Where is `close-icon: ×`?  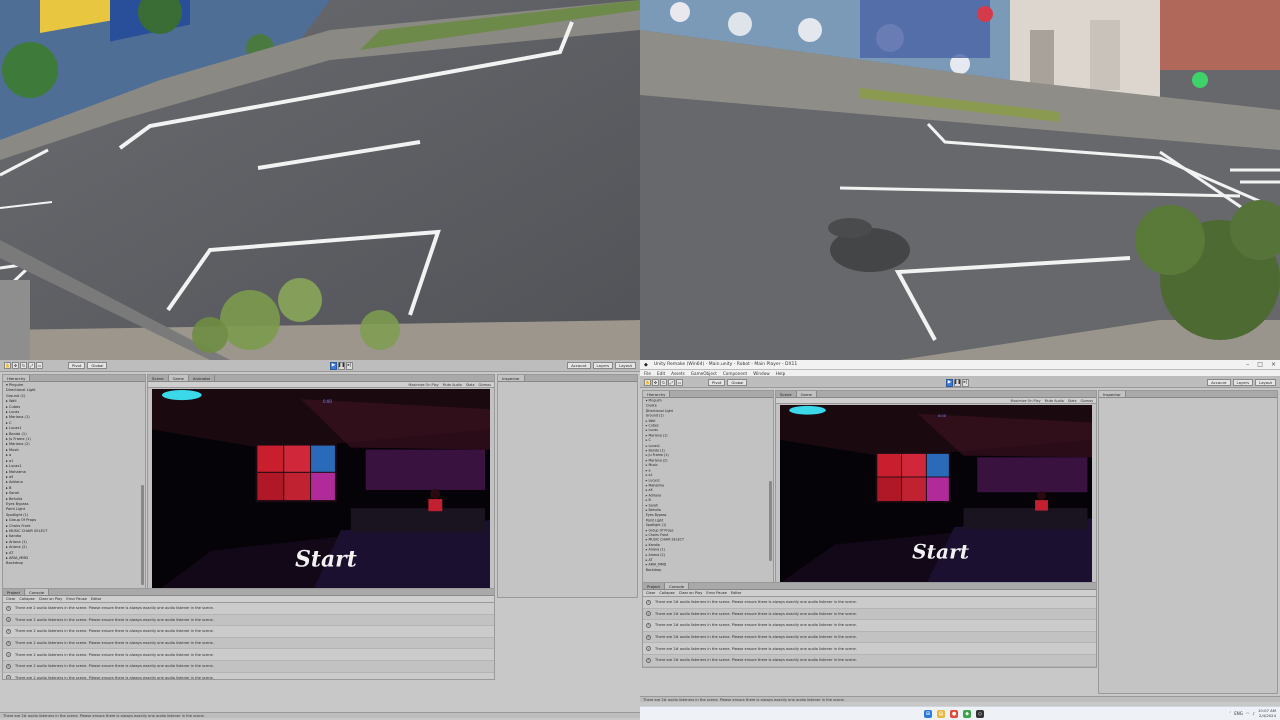 close-icon: × is located at coordinates (1273, 364).